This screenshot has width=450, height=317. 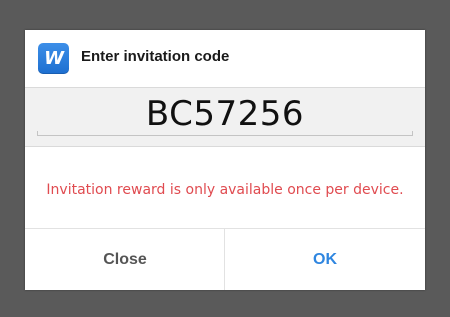 I want to click on dialog-title: Enter invitation code, so click(x=155, y=56).